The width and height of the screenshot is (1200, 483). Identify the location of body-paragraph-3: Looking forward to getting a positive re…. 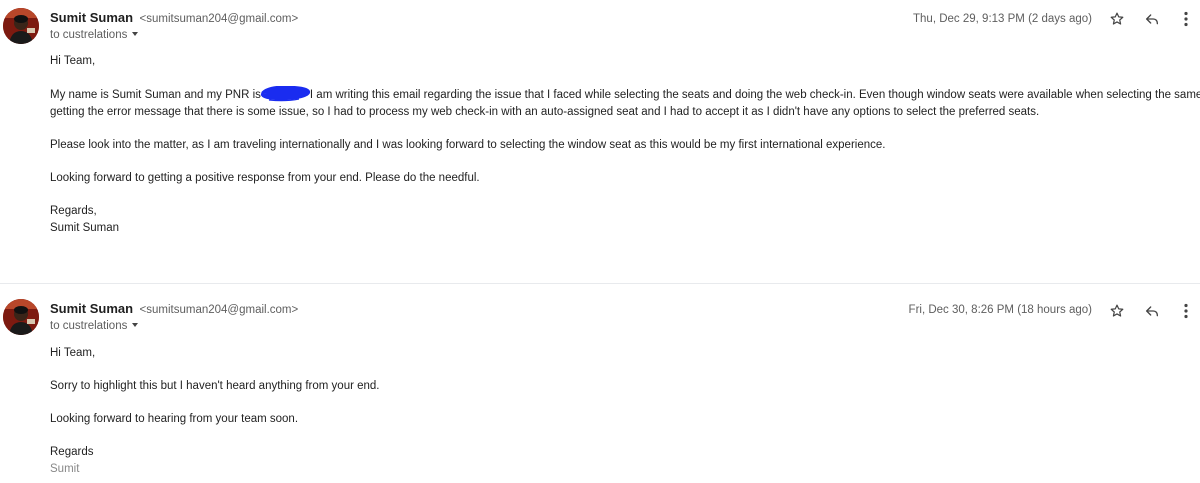
(265, 178).